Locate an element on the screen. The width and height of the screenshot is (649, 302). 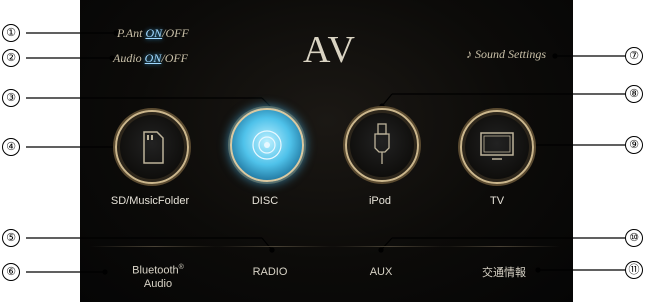
tv-label: TV is located at coordinates (497, 201).